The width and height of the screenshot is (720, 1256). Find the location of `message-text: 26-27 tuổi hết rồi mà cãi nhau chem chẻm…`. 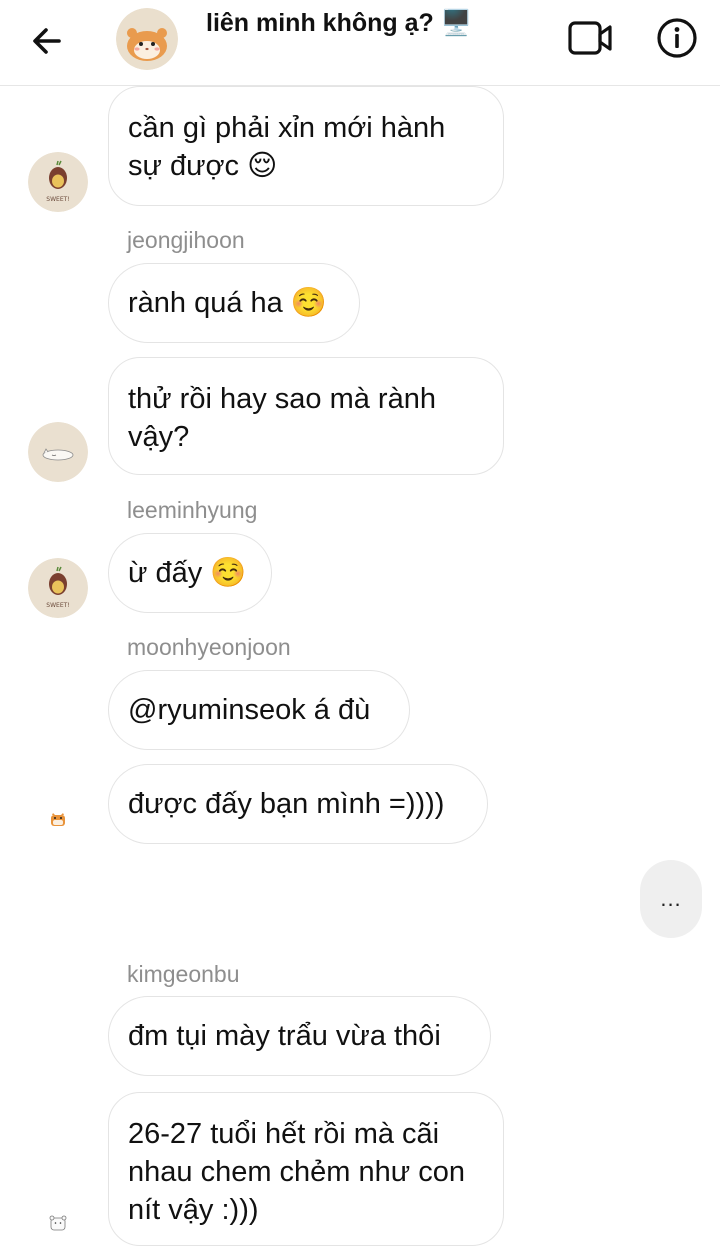

message-text: 26-27 tuổi hết rồi mà cãi nhau chem chẻm… is located at coordinates (296, 1172).